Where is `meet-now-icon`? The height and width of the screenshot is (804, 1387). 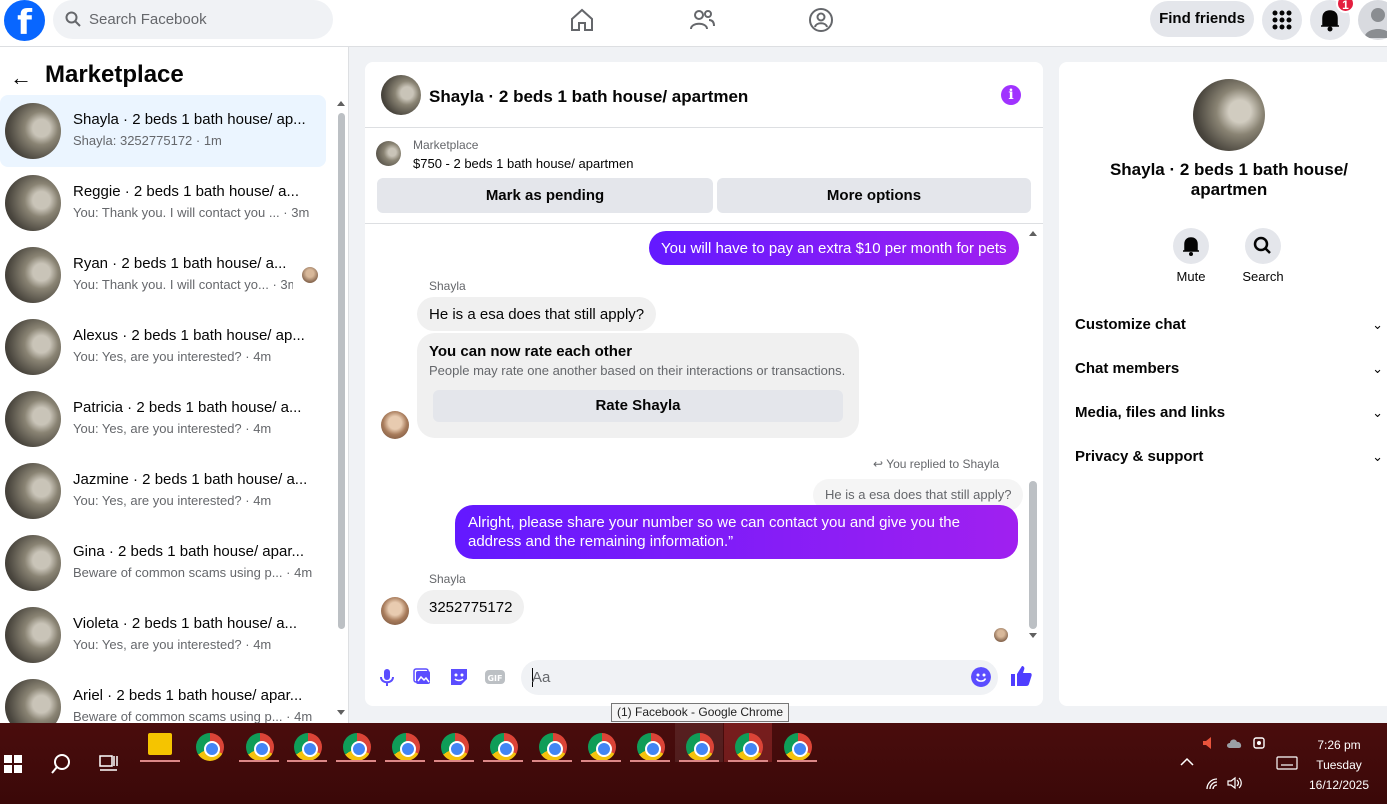
meet-now-icon is located at coordinates (1259, 743).